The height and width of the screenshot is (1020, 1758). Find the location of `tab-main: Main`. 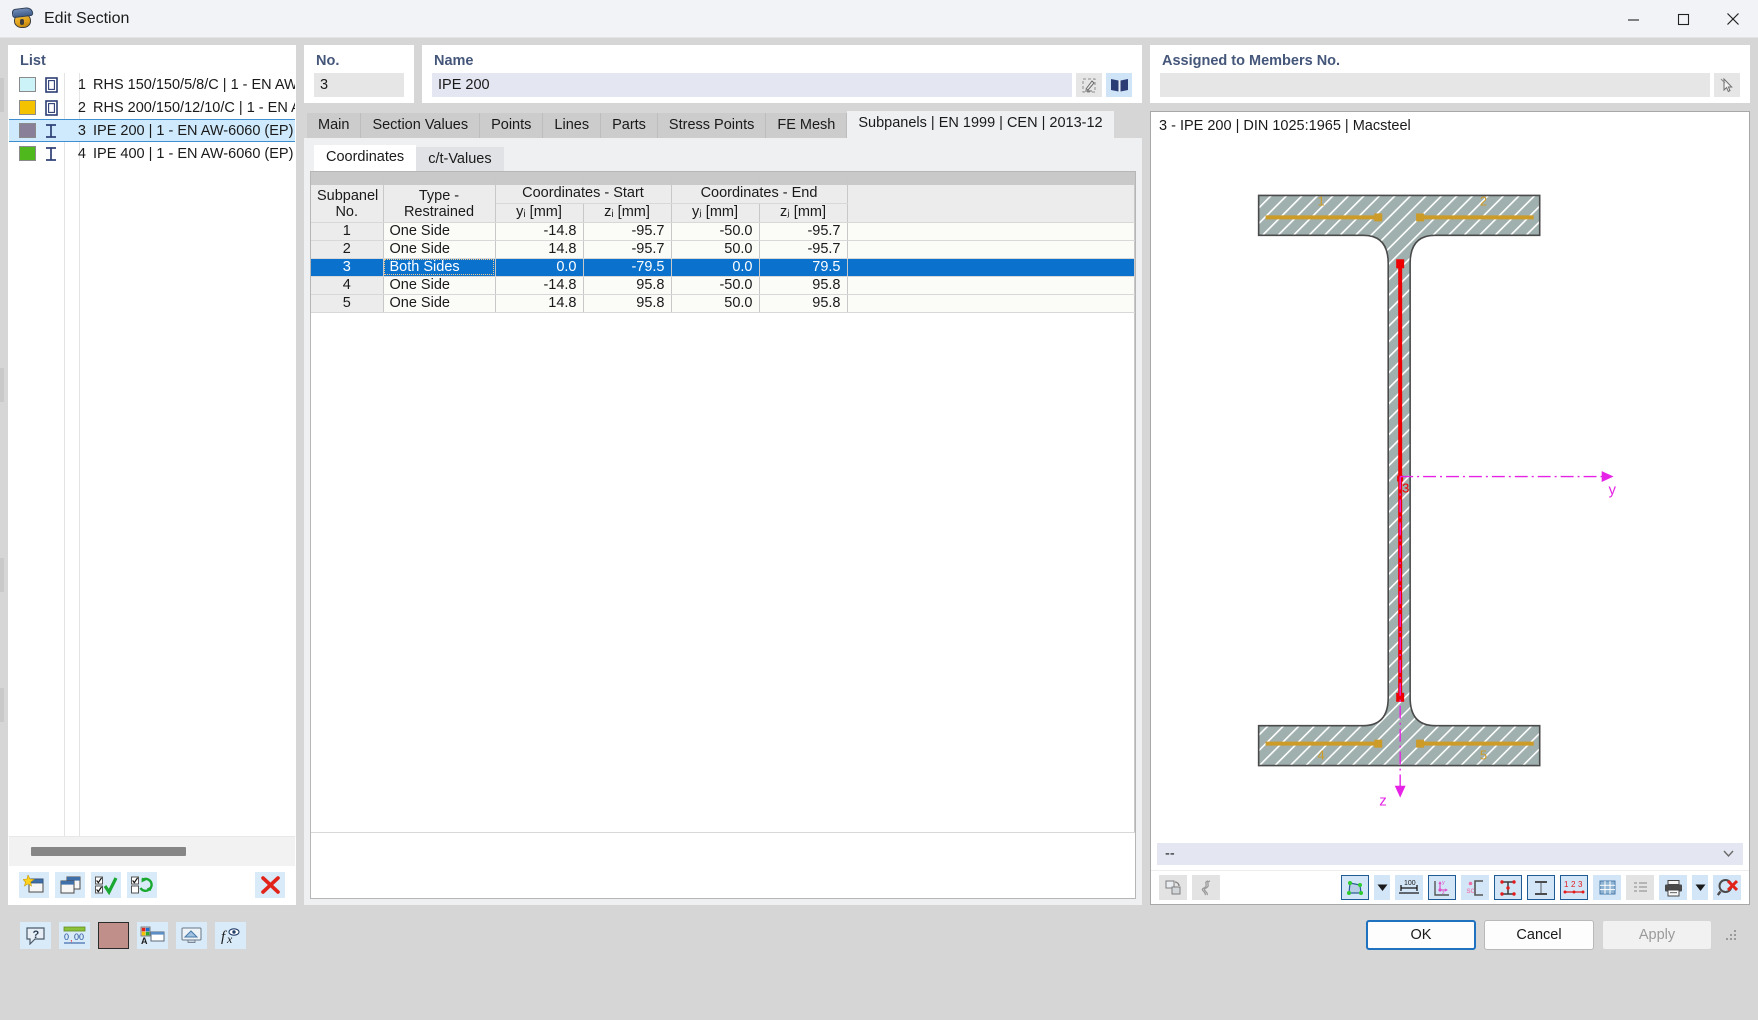

tab-main: Main is located at coordinates (334, 125).